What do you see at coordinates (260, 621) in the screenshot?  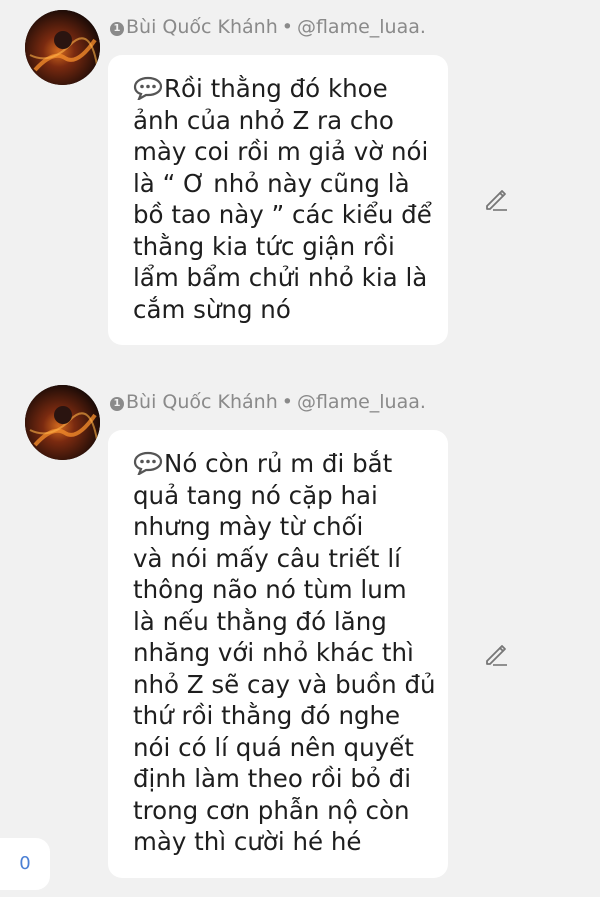 I see `message-line: là nếu thằng đó lăng` at bounding box center [260, 621].